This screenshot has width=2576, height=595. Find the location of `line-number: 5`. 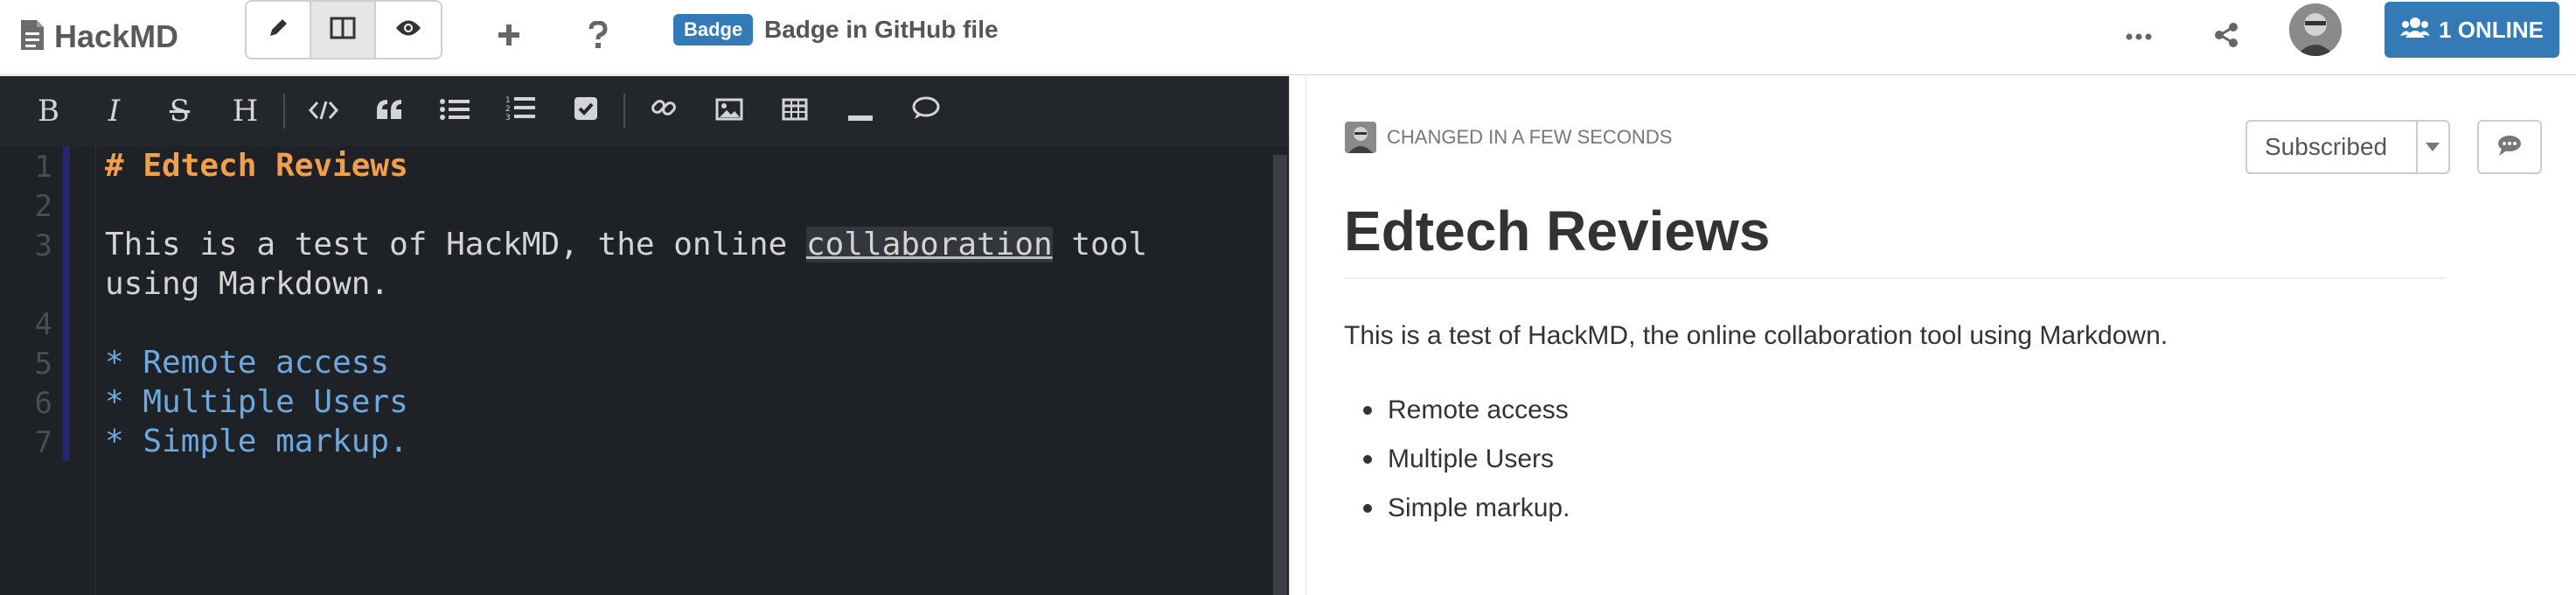

line-number: 5 is located at coordinates (43, 364).